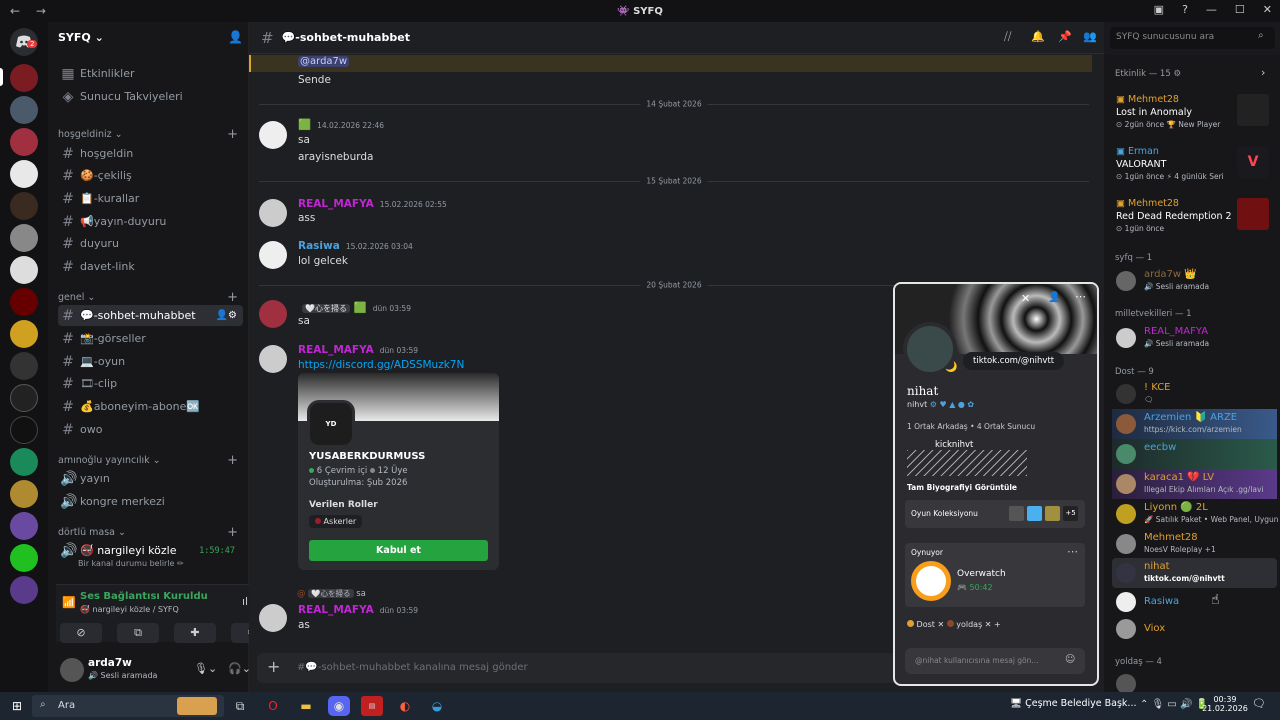 This screenshot has height=720, width=1280. Describe the element at coordinates (150, 198) in the screenshot. I see `channel-item: # 📋-kurallar` at that location.